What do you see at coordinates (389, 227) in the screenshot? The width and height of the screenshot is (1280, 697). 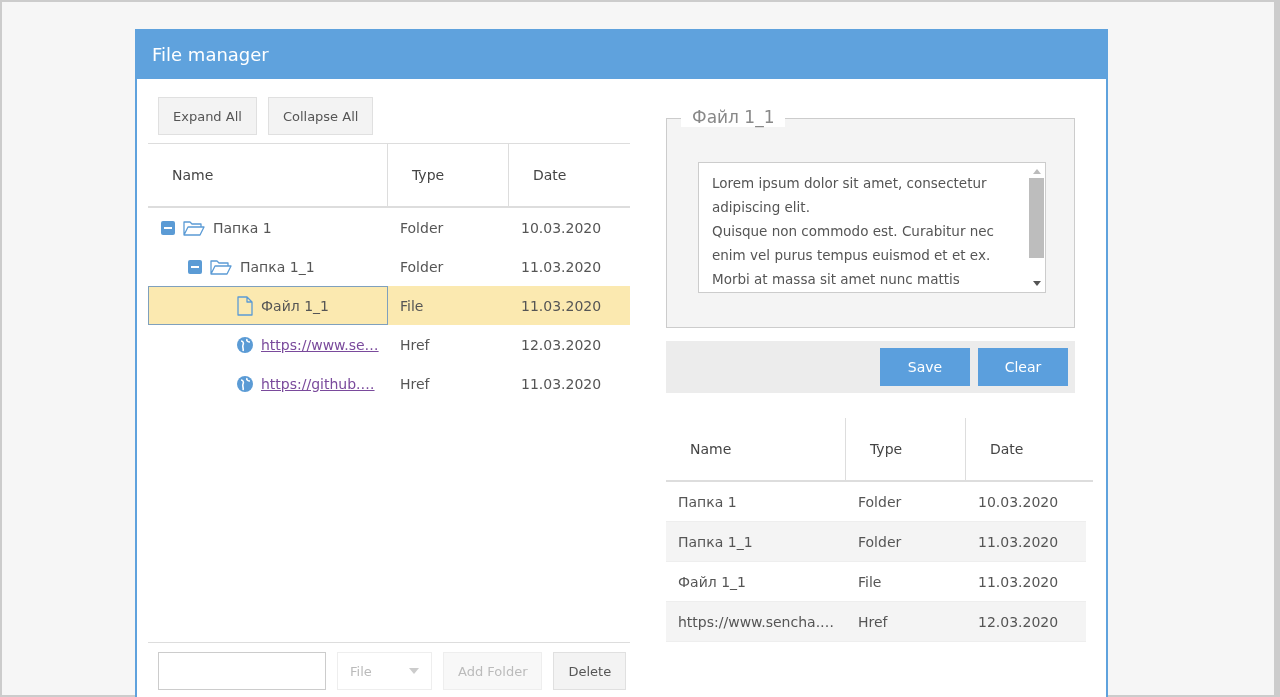 I see `tree-row: Папка 1 Folder 10.03.2020` at bounding box center [389, 227].